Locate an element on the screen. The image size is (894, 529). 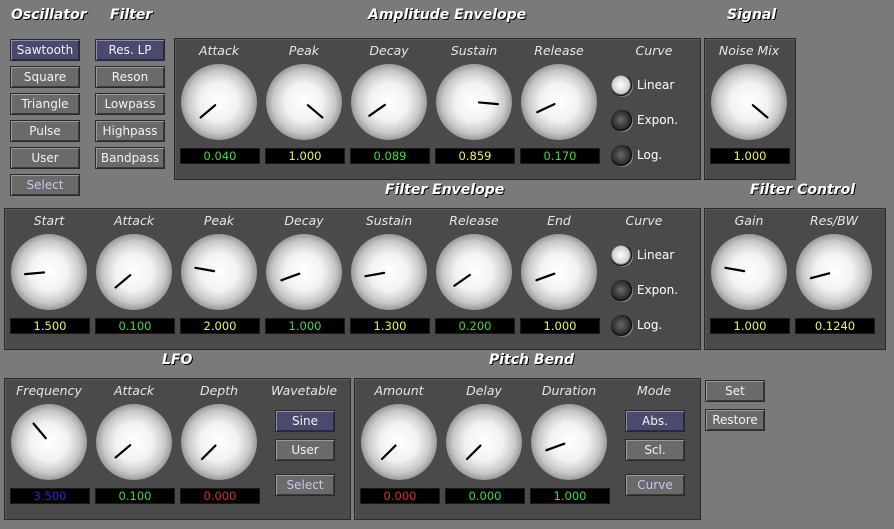
pb-delay-knob is located at coordinates (484, 442).